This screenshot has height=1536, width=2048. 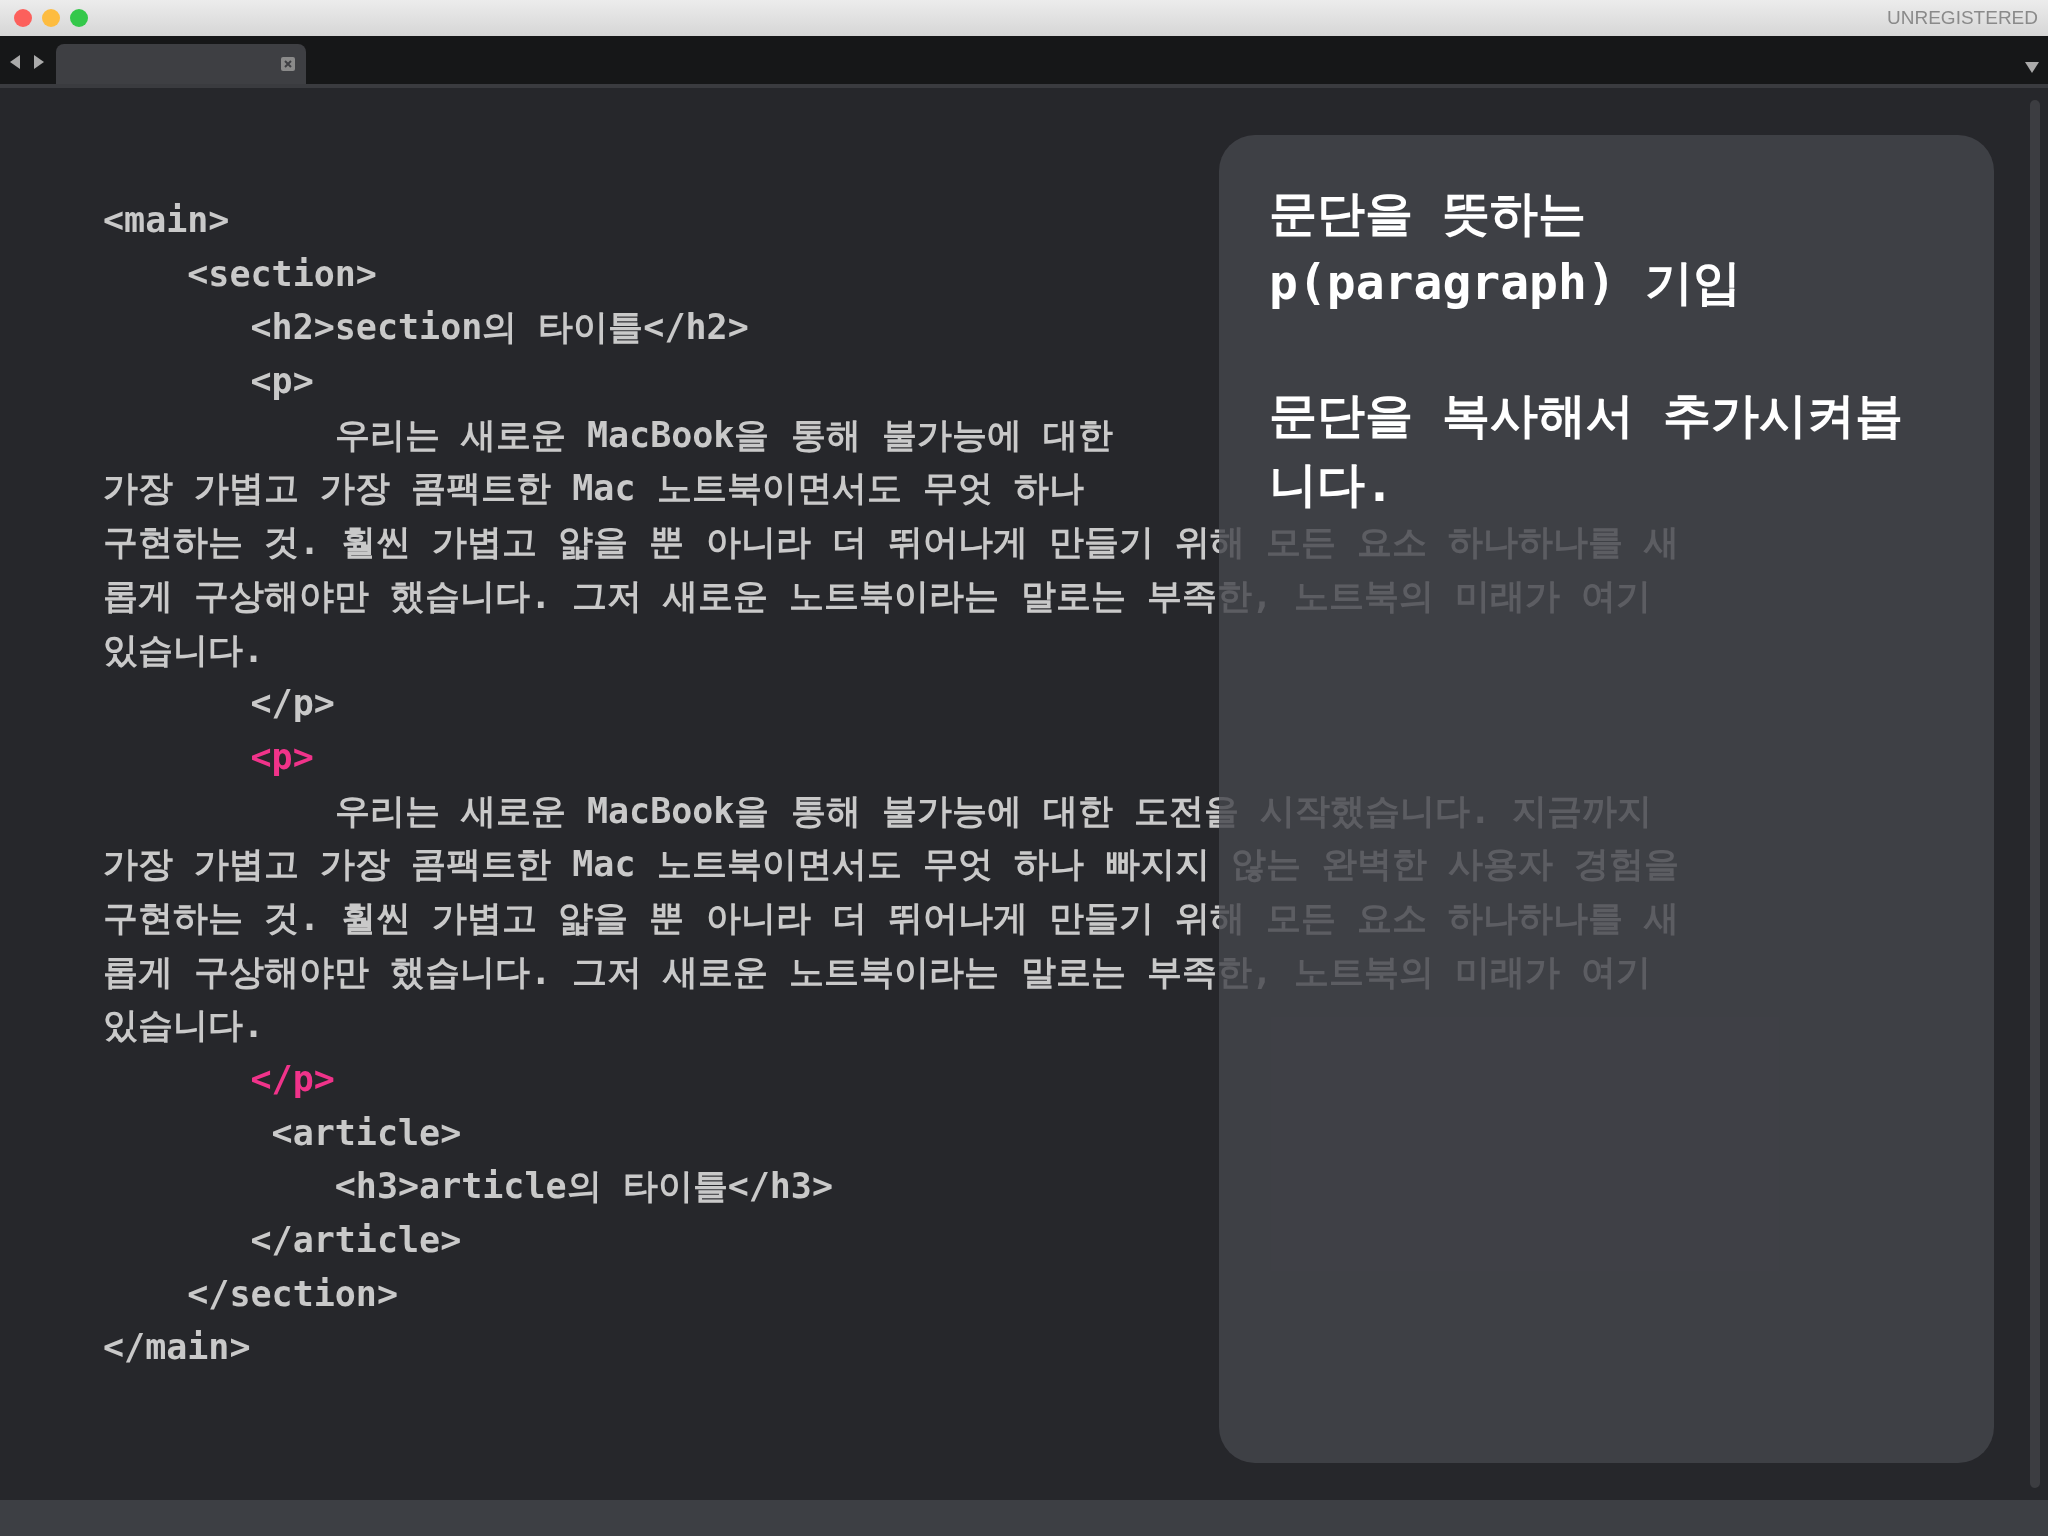 I want to click on annotation-text: 문단을 복사해서 추가시켜봅니다., so click(x=1586, y=450).